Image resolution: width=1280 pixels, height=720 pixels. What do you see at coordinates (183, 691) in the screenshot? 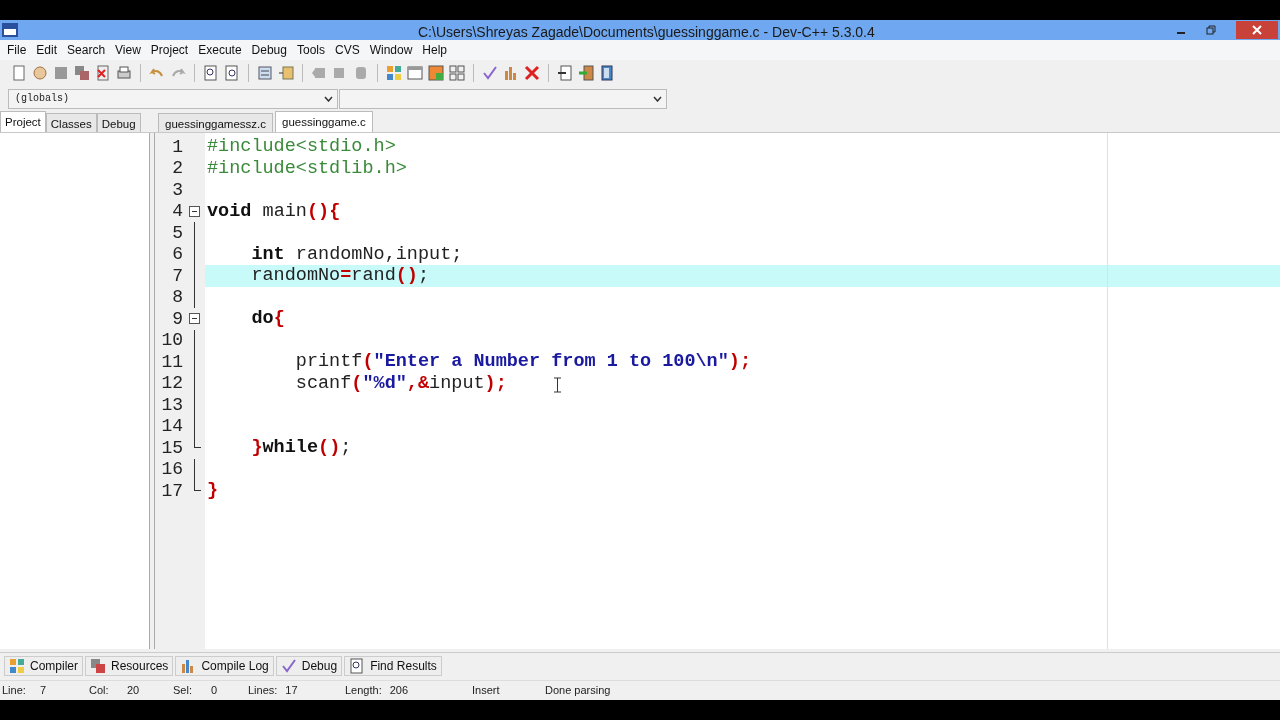
I see `status-label: Sel:` at bounding box center [183, 691].